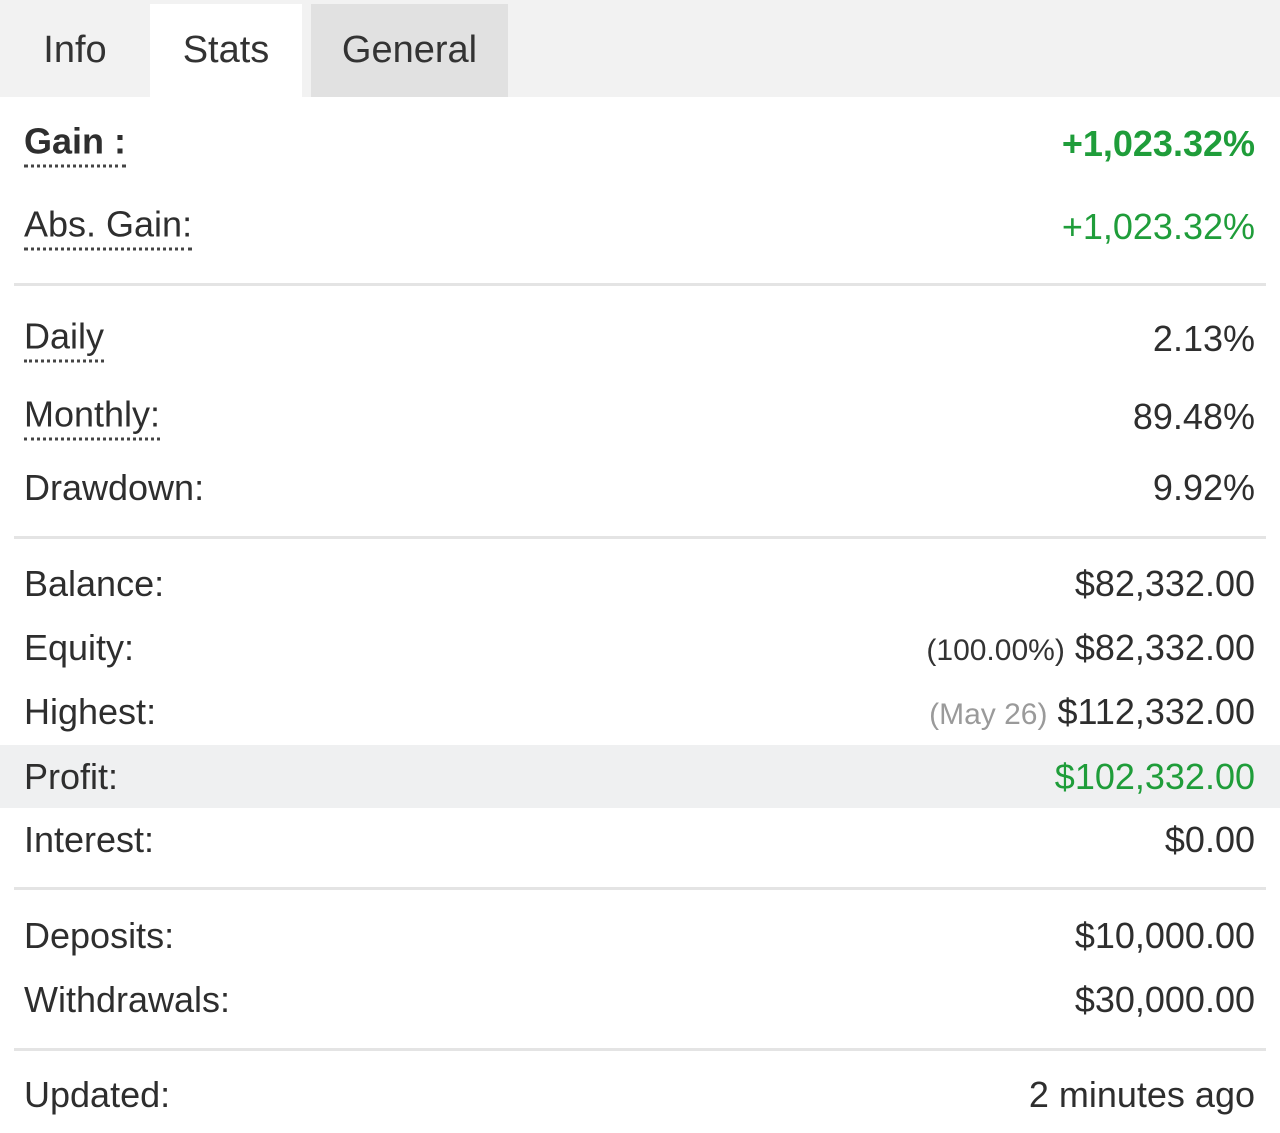  I want to click on tab-bar: Info Stats General, so click(640, 48).